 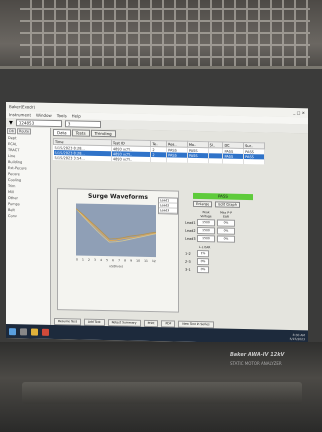 I want to click on reading-label: Lead1, so click(x=190, y=222).